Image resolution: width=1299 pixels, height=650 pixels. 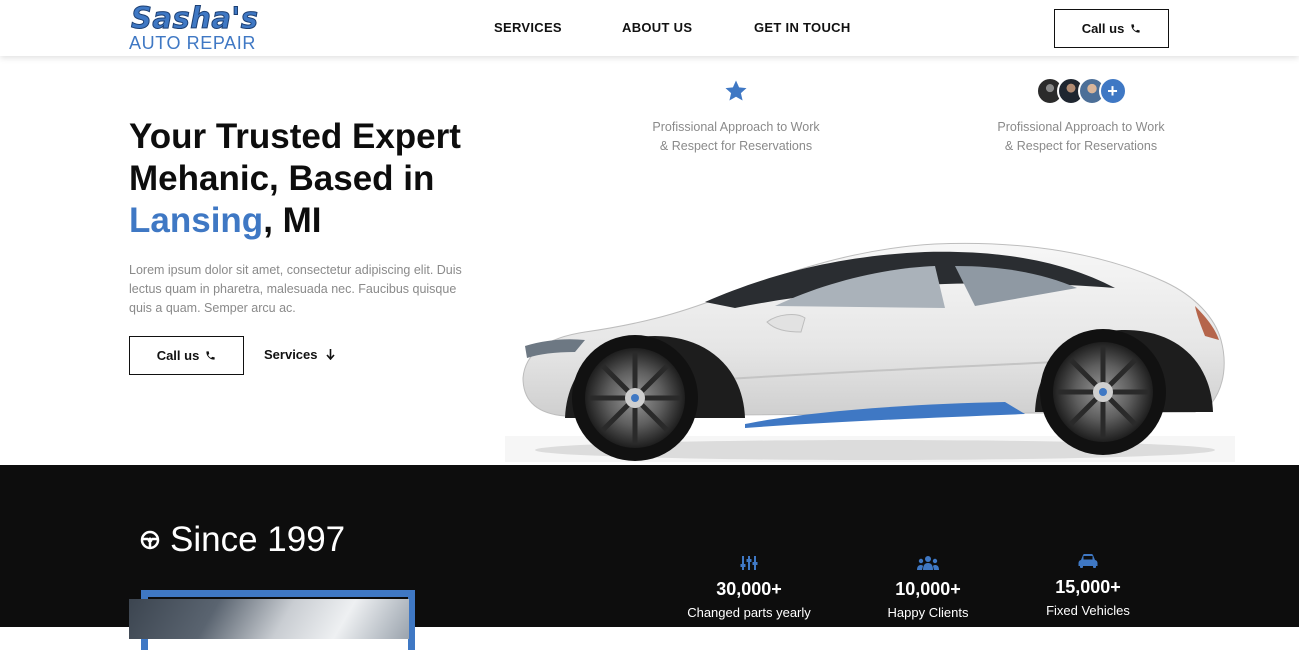 What do you see at coordinates (330, 354) in the screenshot?
I see `arrow-down-icon` at bounding box center [330, 354].